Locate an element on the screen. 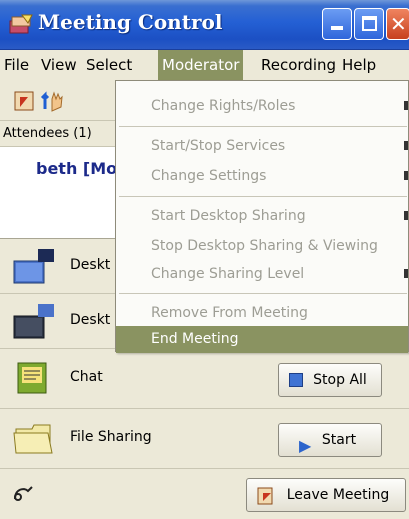 This screenshot has width=409, height=519. leave-icon is located at coordinates (265, 496).